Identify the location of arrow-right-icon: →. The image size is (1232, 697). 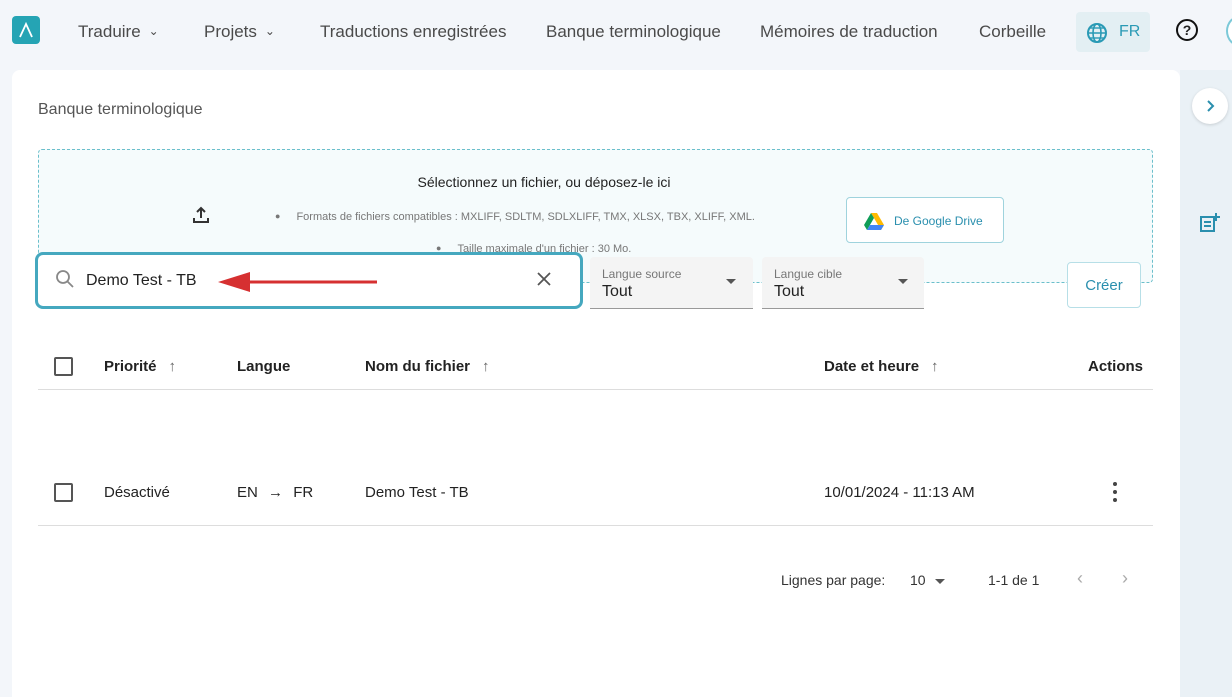
(276, 492).